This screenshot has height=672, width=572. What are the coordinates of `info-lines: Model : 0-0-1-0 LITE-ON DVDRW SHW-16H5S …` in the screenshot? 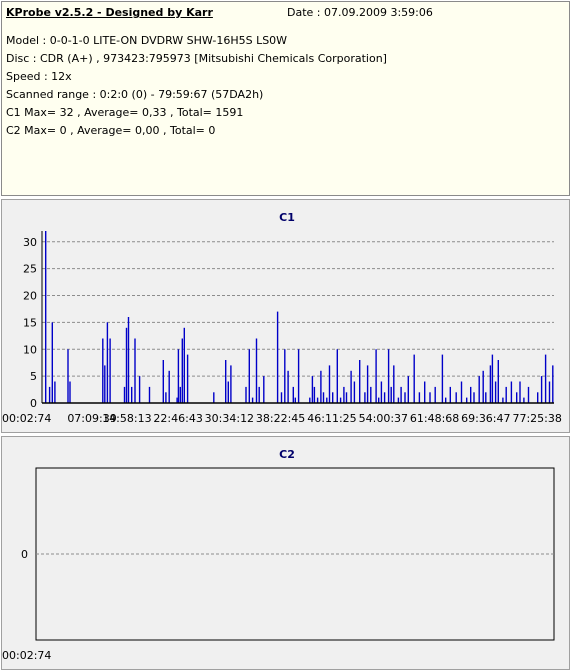 It's located at (196, 86).